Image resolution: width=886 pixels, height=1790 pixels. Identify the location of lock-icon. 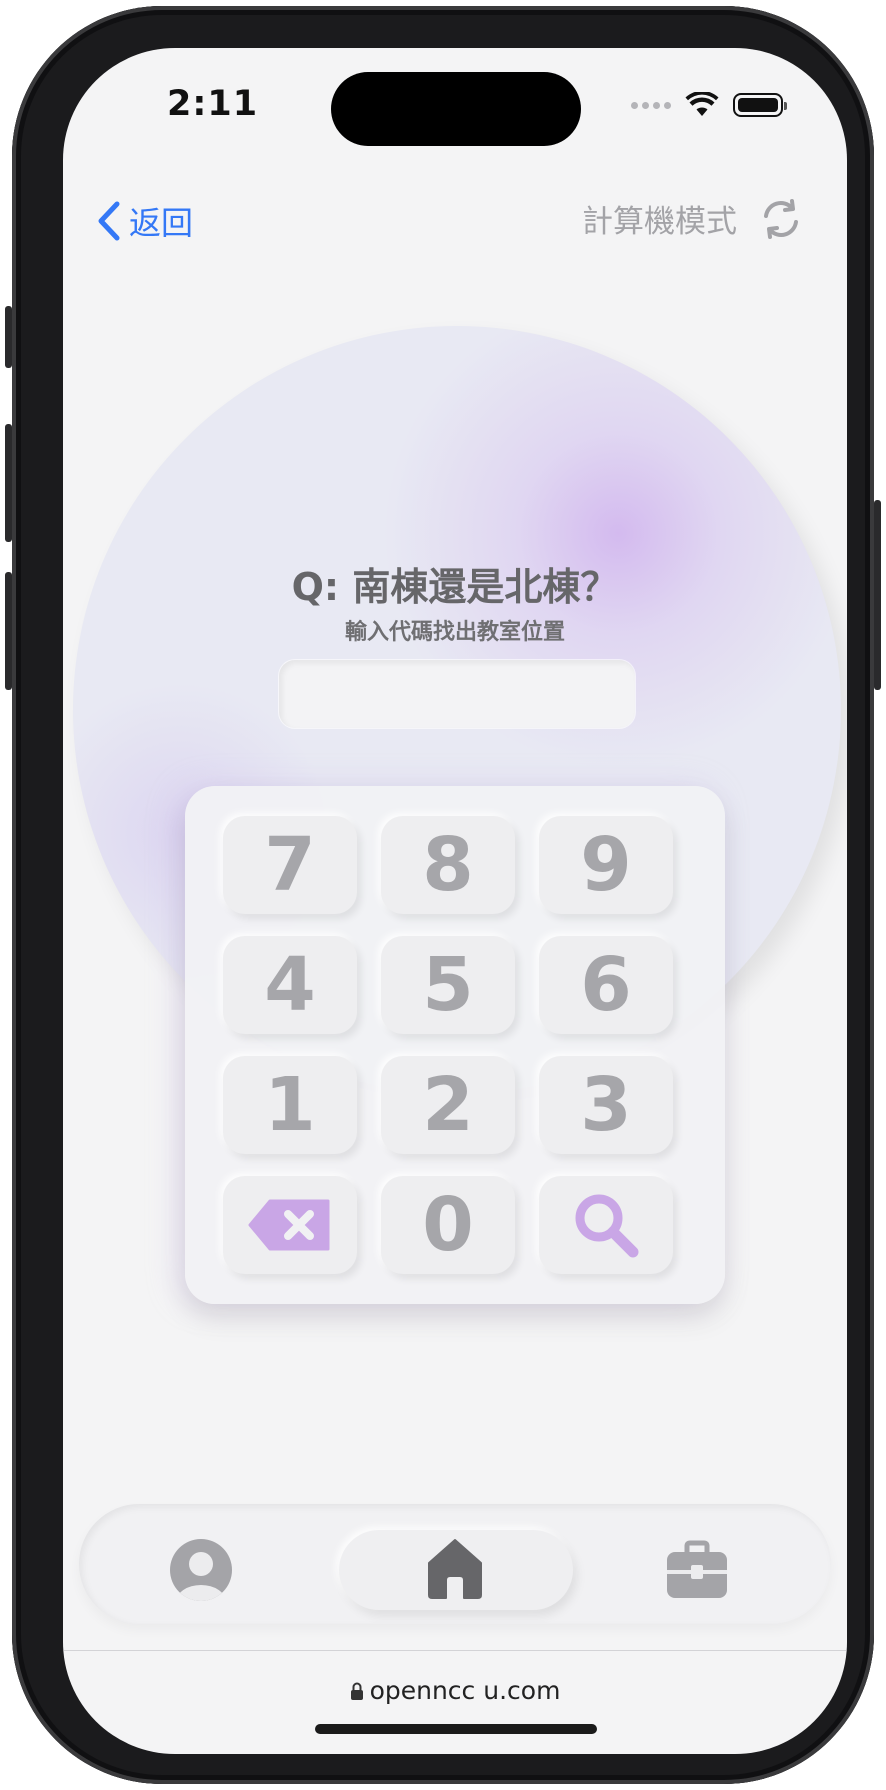
(356, 1691).